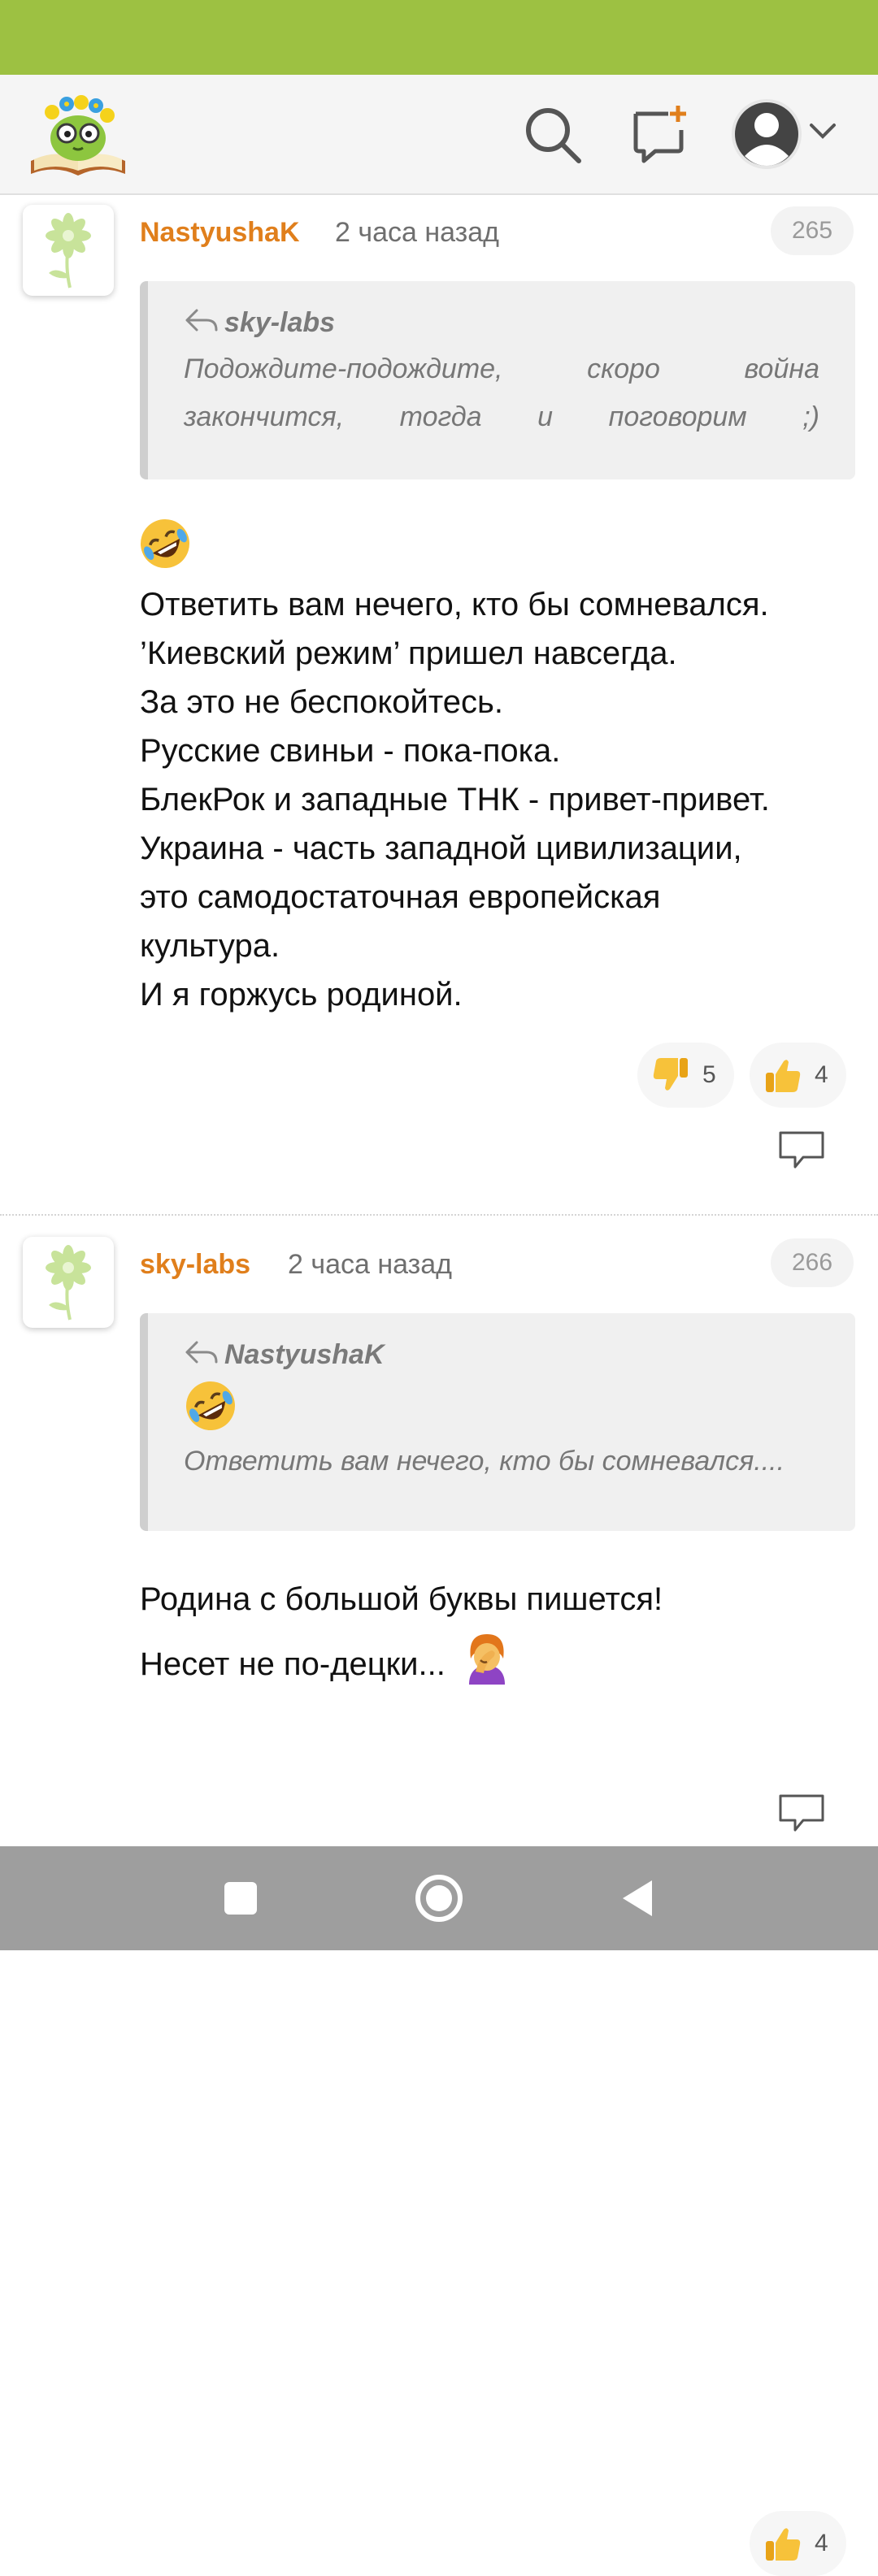 Image resolution: width=878 pixels, height=2576 pixels. Describe the element at coordinates (441, 848) in the screenshot. I see `comment-line: Украина - часть западной цивилизации,` at that location.